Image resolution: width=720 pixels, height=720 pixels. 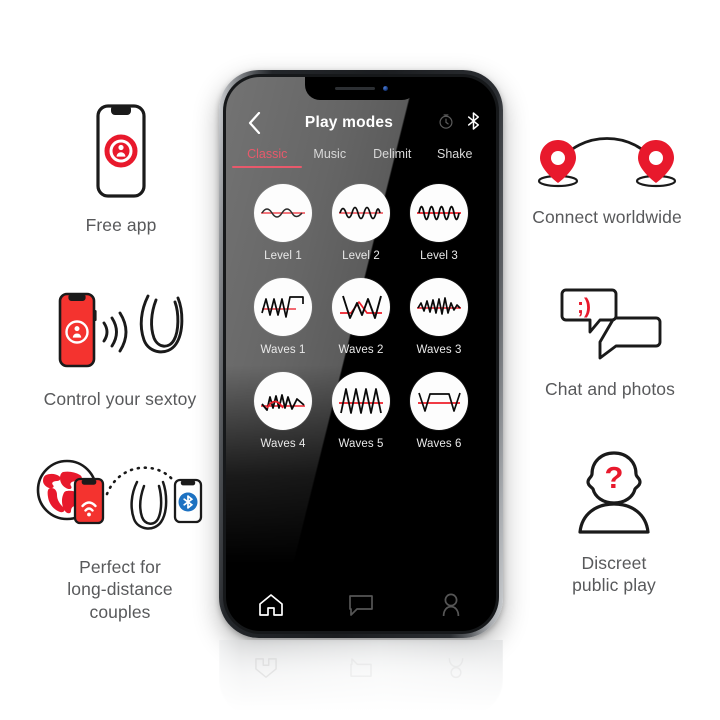 I want to click on waveform-waves-1-icon, so click(x=283, y=307).